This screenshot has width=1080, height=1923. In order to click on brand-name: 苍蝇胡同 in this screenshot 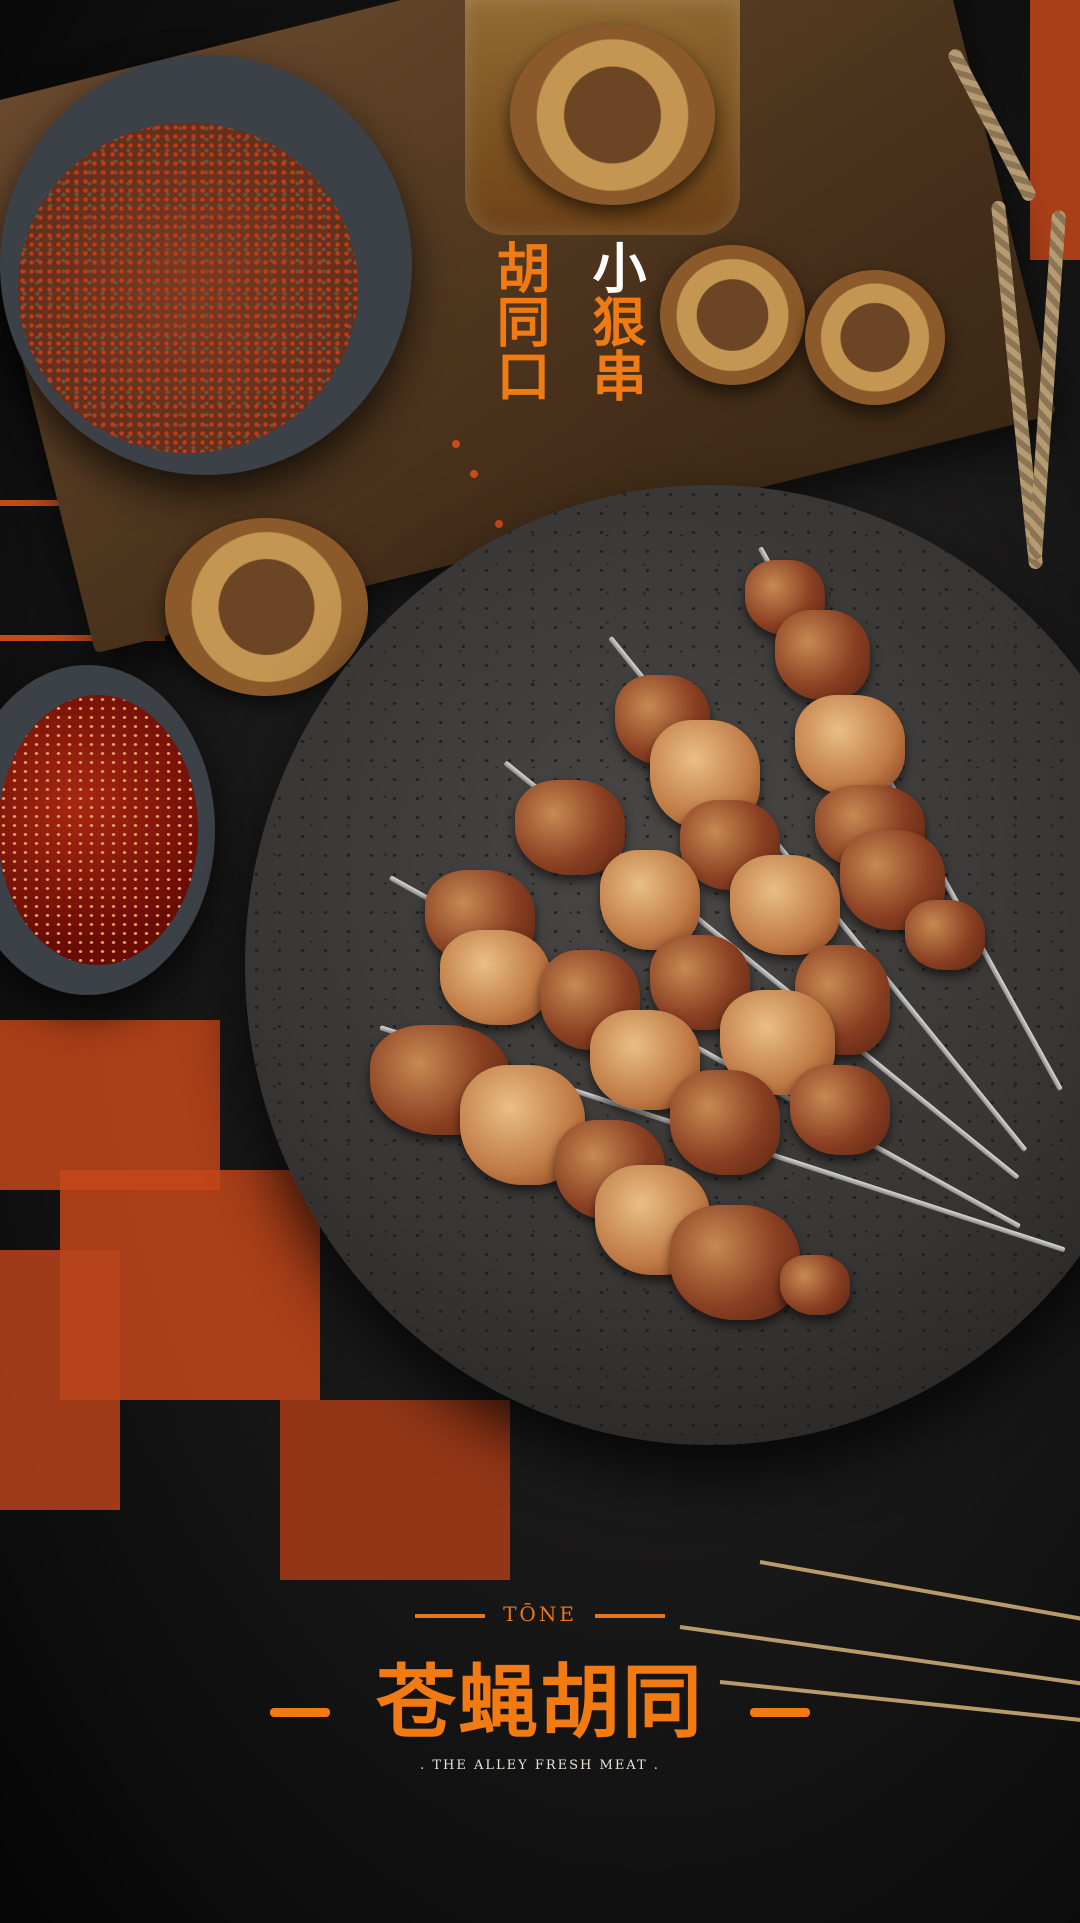, I will do `click(540, 1702)`.